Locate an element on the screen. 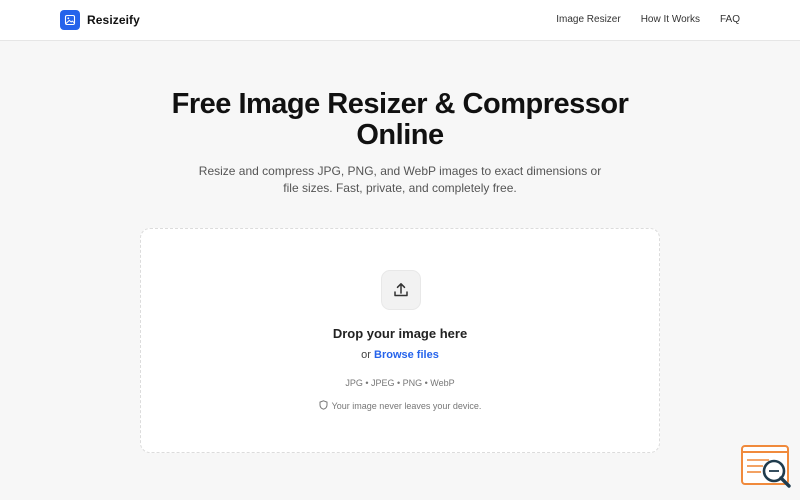 This screenshot has height=500, width=800. upload-icon is located at coordinates (401, 290).